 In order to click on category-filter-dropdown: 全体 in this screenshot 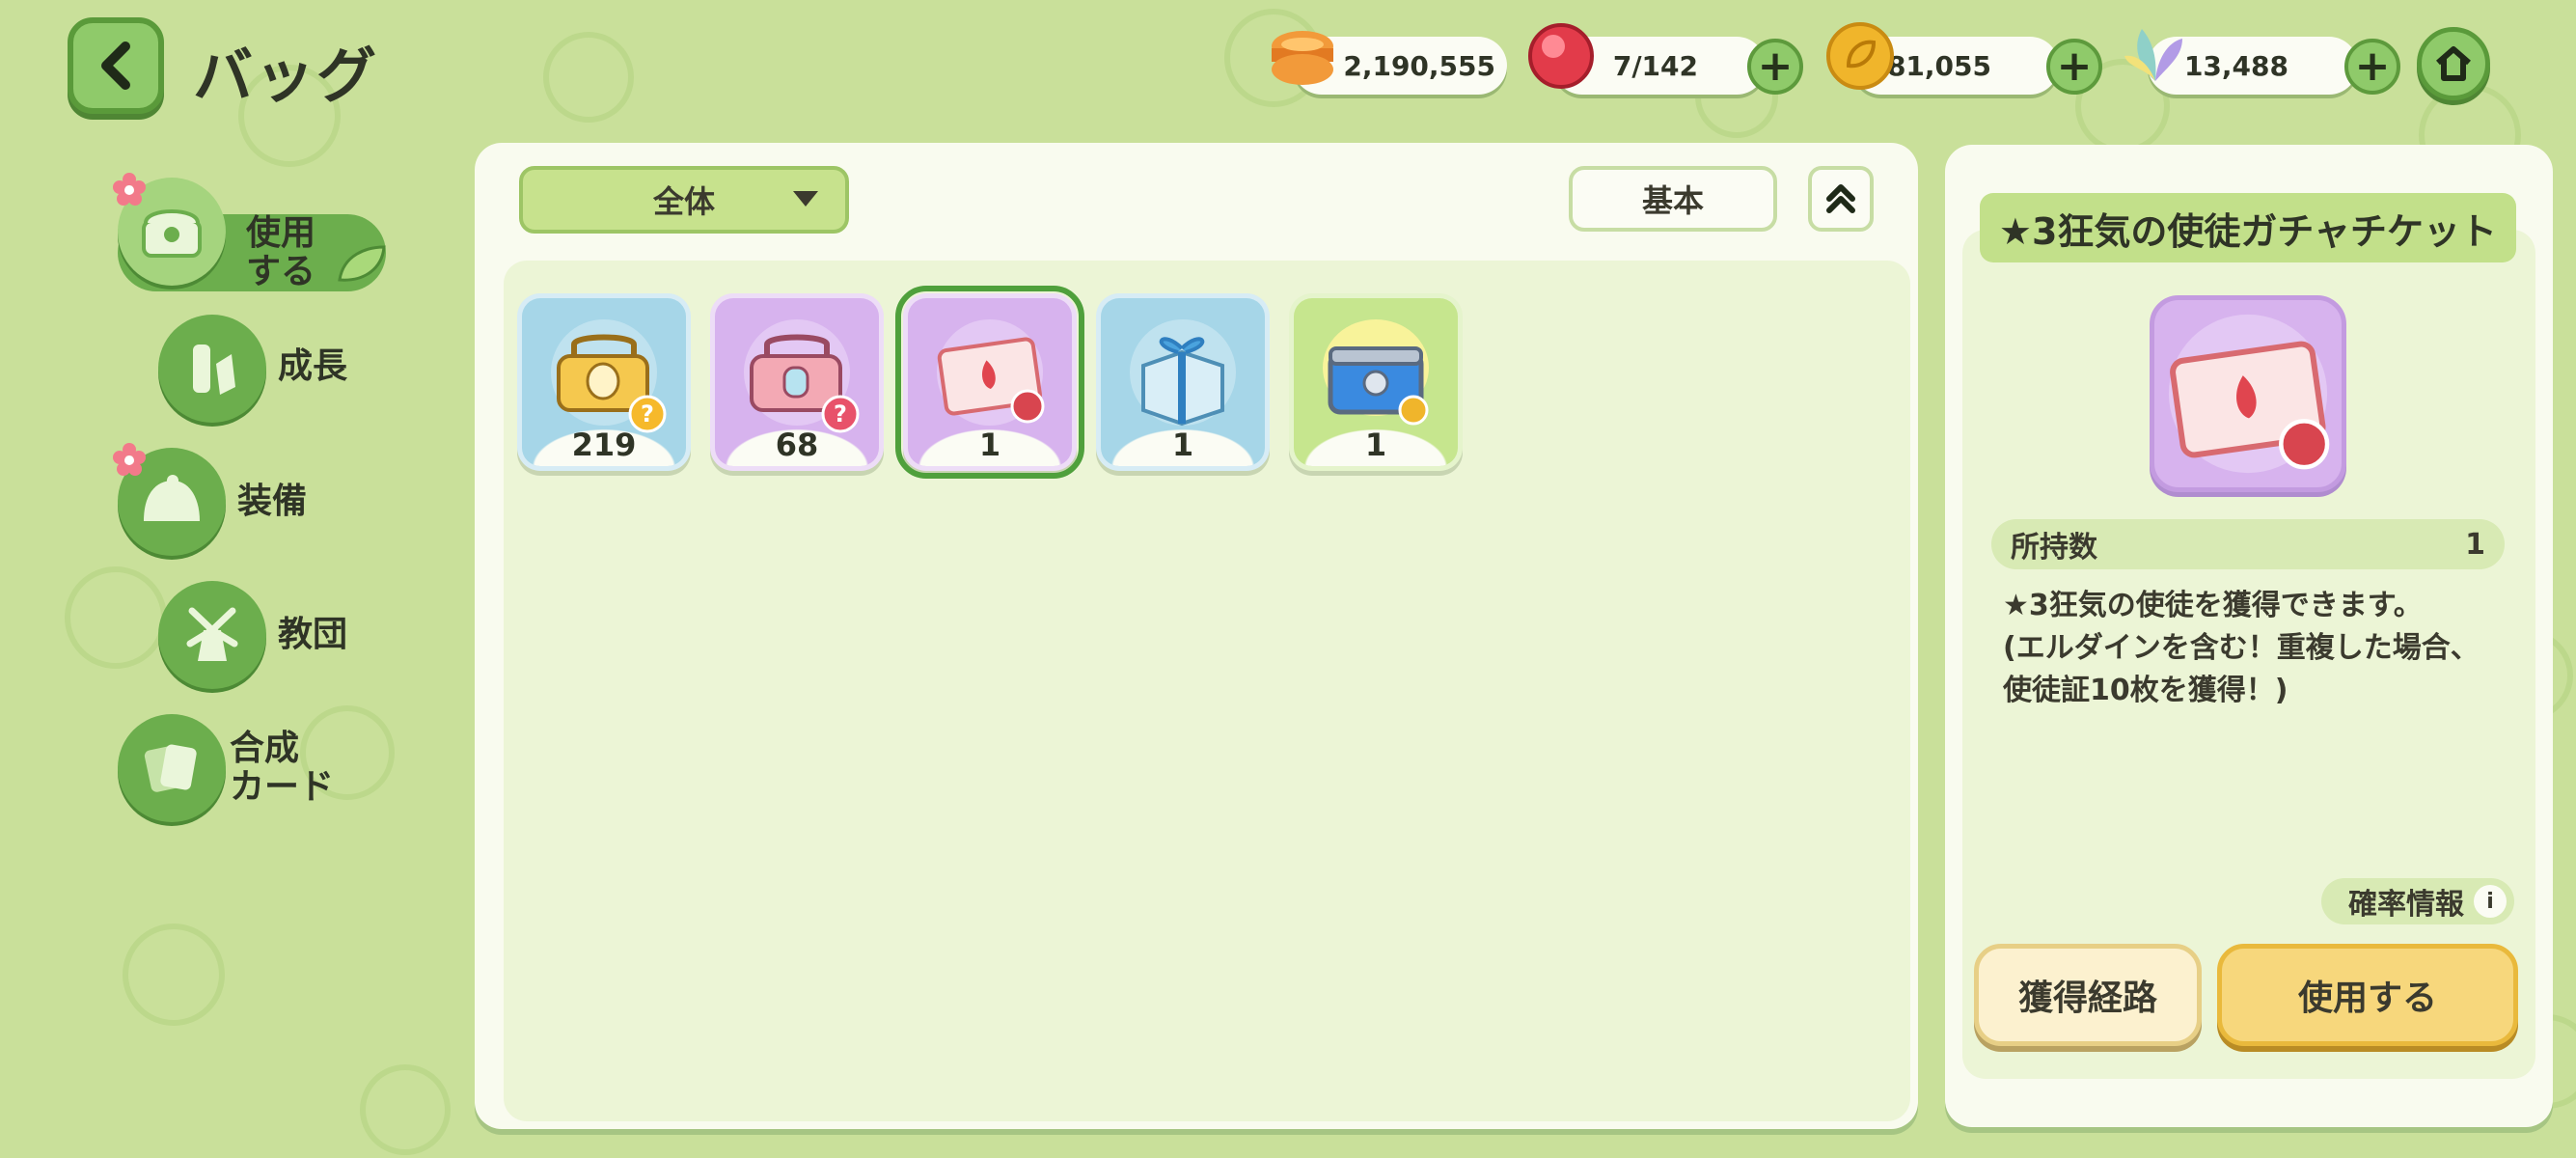, I will do `click(684, 200)`.